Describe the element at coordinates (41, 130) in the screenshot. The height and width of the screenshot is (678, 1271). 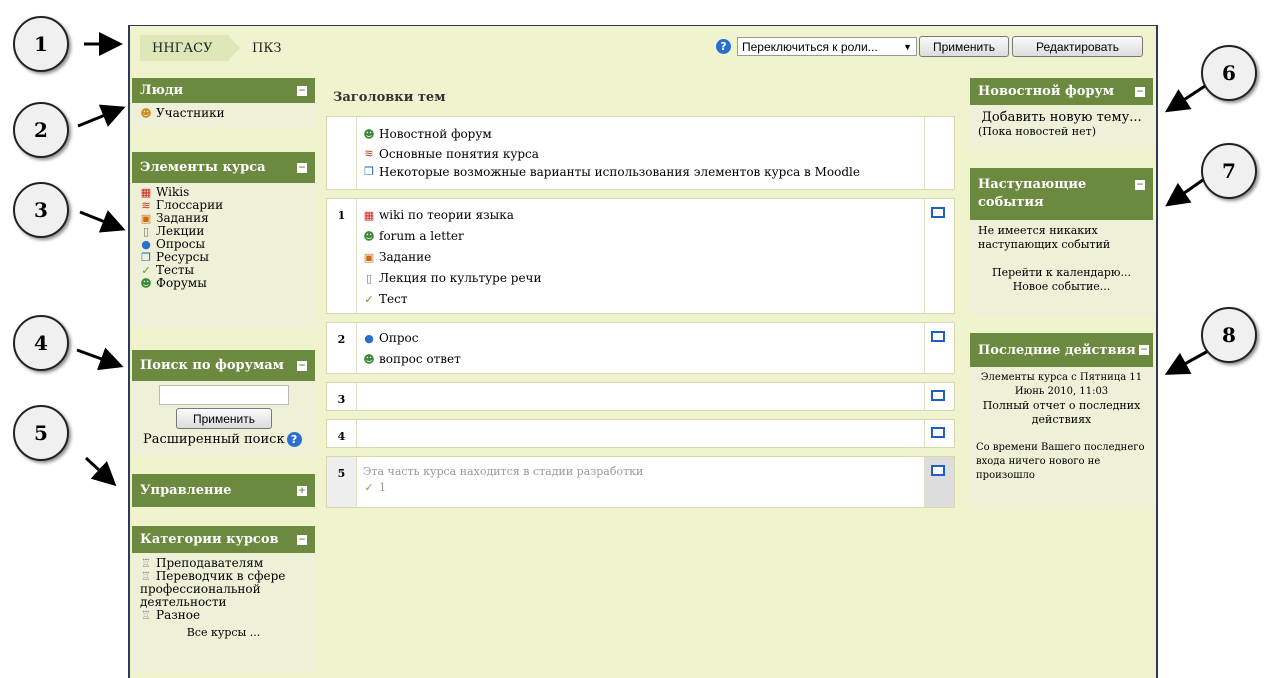
I see `callout-2: 2` at that location.